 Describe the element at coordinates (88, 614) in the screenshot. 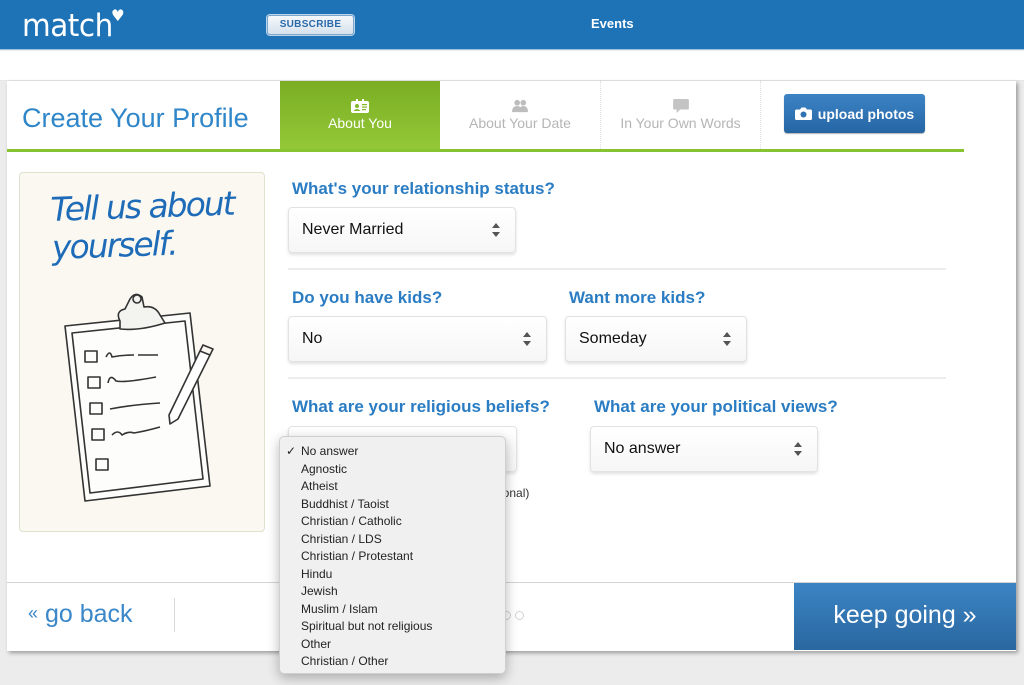

I see `go-back-label: go back` at that location.